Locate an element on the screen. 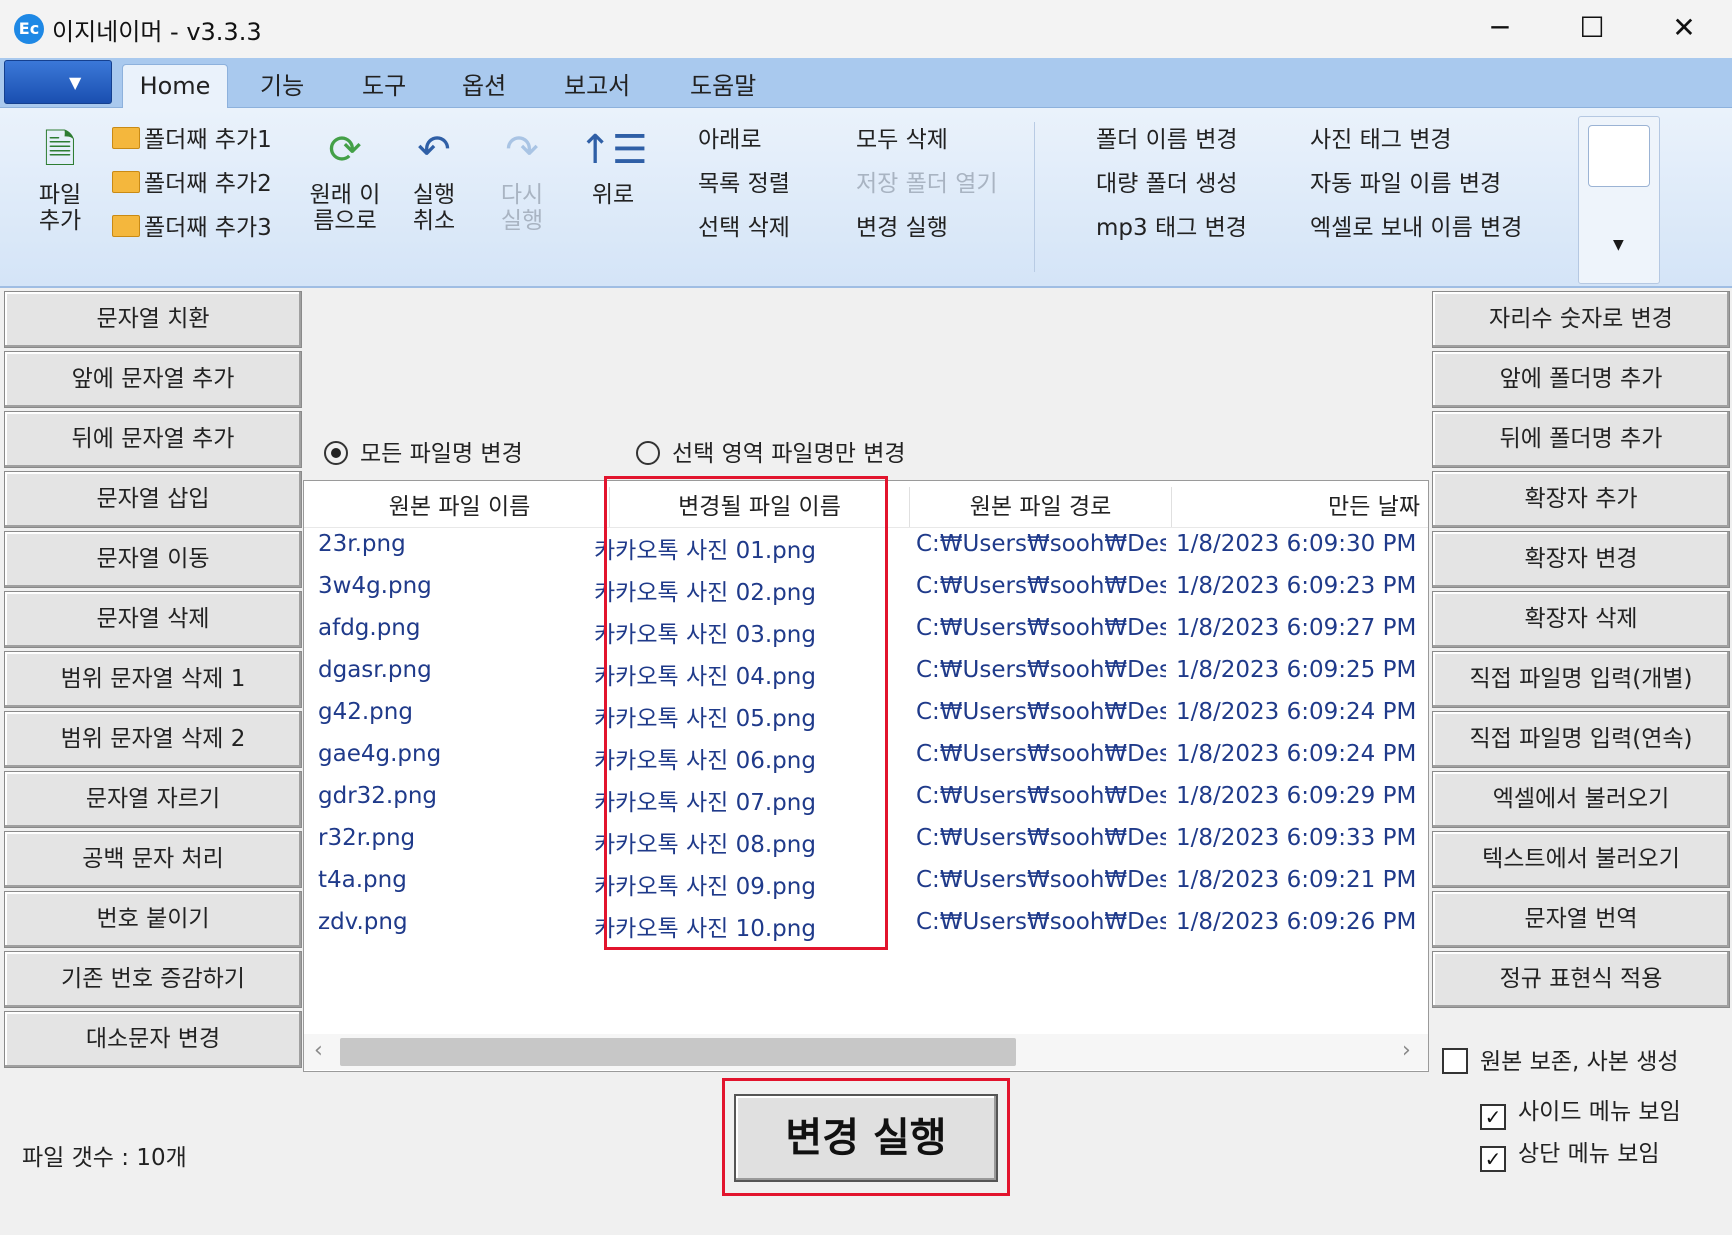  column-header-created-date: 만든 날짜 is located at coordinates (1300, 507).